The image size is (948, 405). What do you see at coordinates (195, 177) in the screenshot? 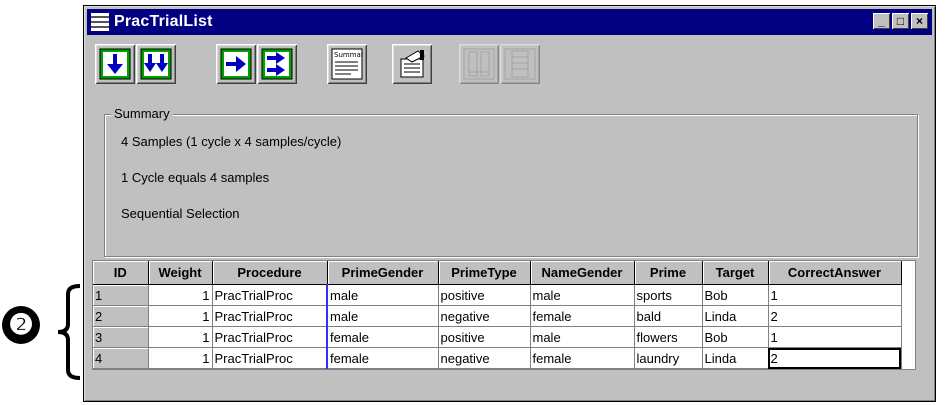
I see `summary-cycle: 1 Cycle equals 4 samples` at bounding box center [195, 177].